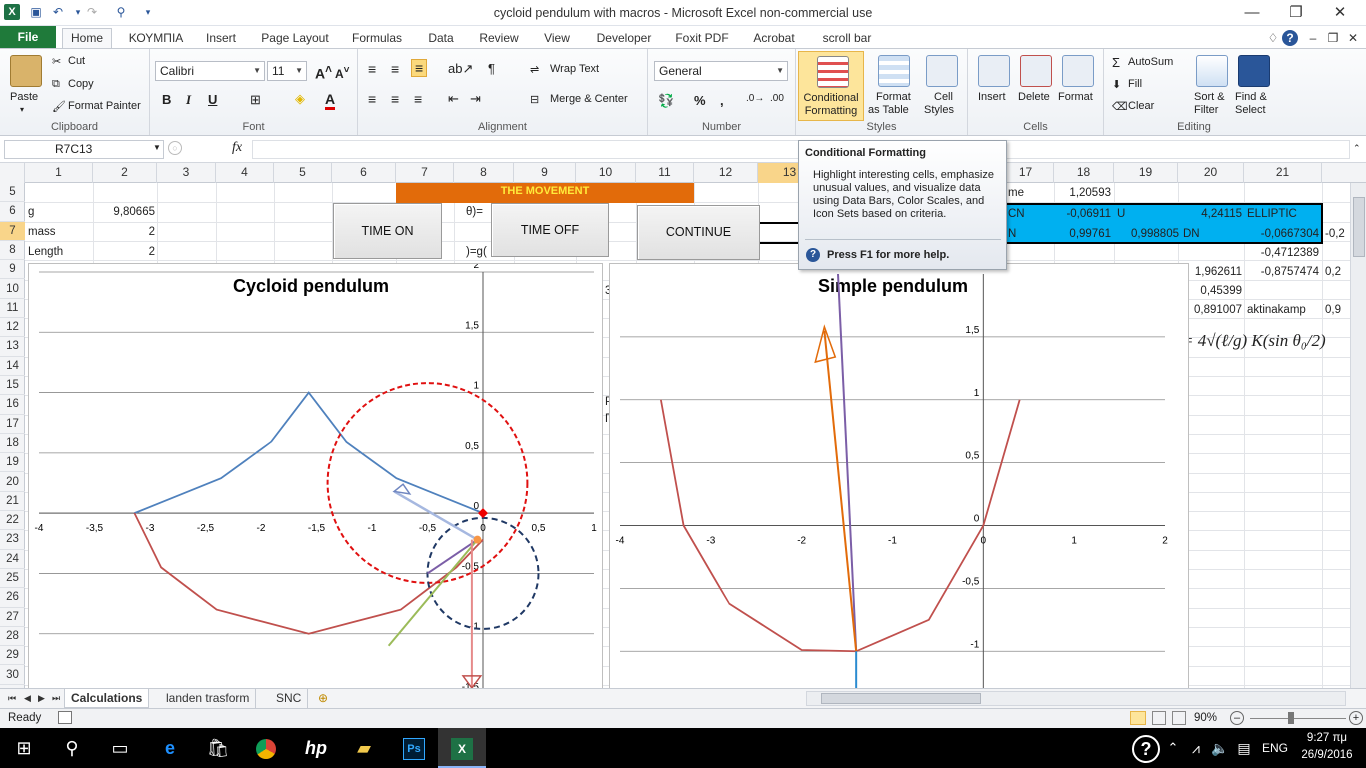 This screenshot has height=768, width=1366. What do you see at coordinates (56, 84) in the screenshot?
I see `copy-icon: ⧉` at bounding box center [56, 84].